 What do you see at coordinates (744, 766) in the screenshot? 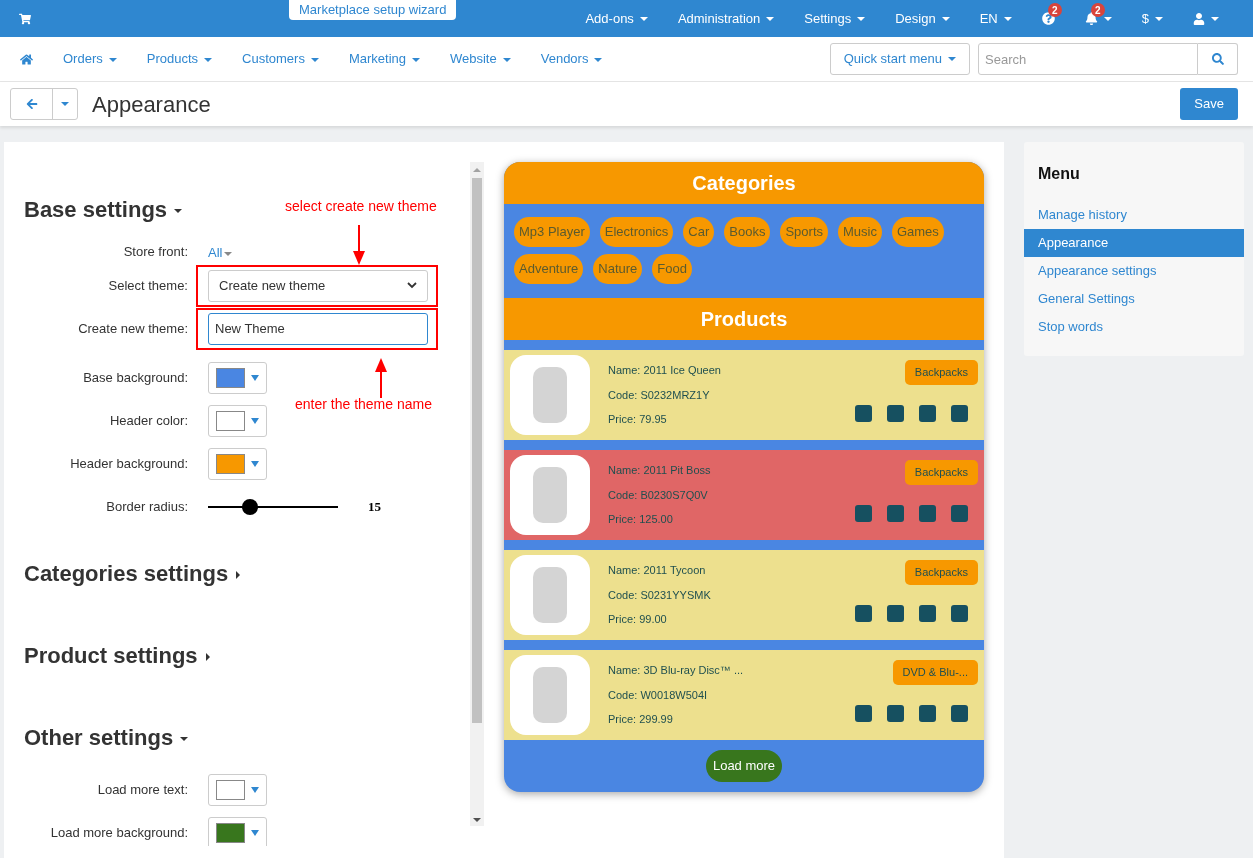
I see `load-more-button: Load more` at bounding box center [744, 766].